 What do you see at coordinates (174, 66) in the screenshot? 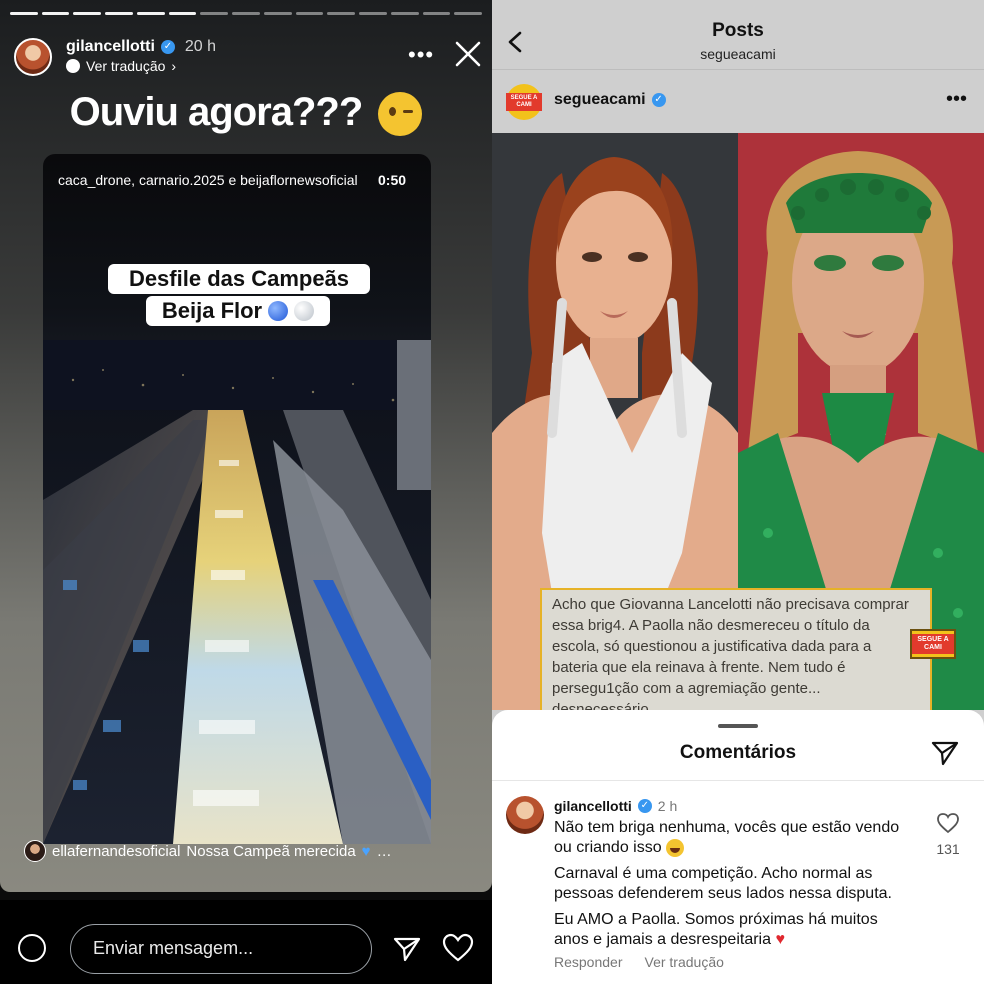
I see `chevron-right-icon: ›` at bounding box center [174, 66].